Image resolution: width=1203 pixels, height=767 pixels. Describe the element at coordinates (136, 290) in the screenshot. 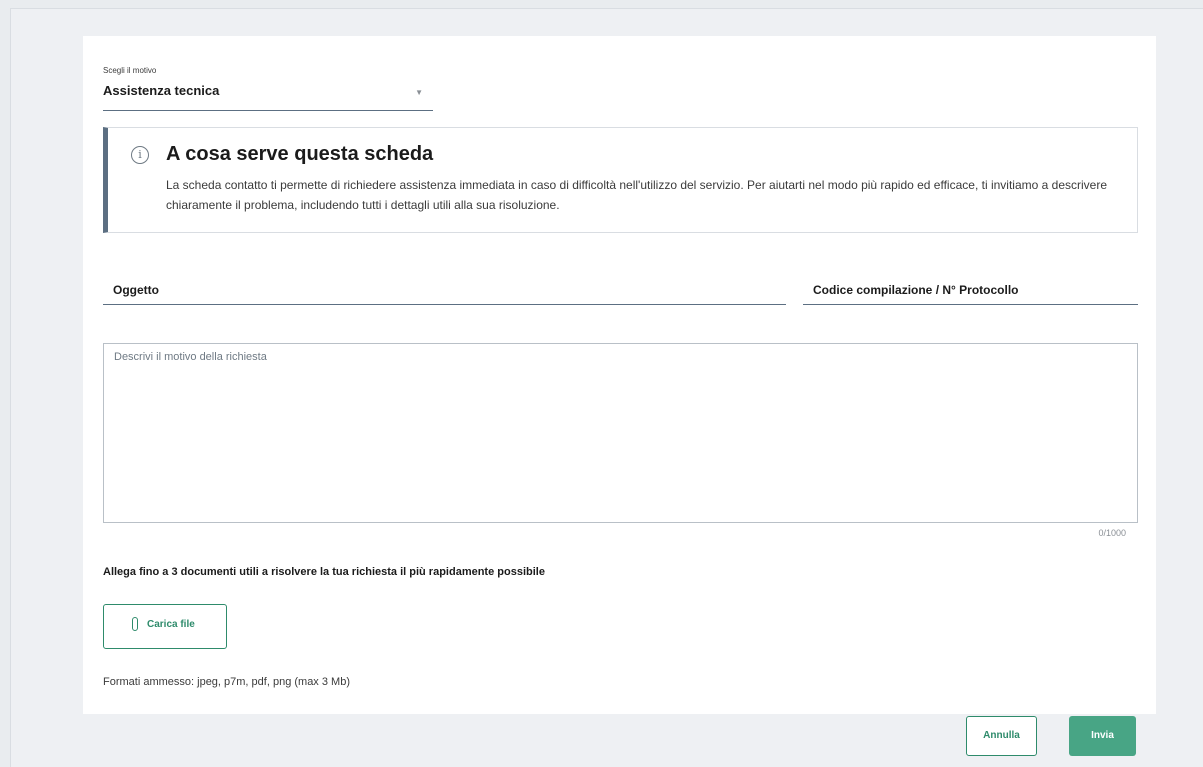

I see `subject-field-label: Oggetto` at that location.